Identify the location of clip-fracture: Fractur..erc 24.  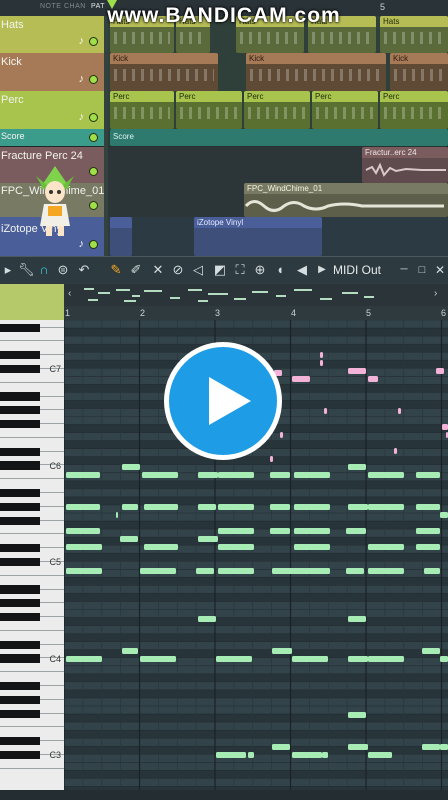
(405, 165).